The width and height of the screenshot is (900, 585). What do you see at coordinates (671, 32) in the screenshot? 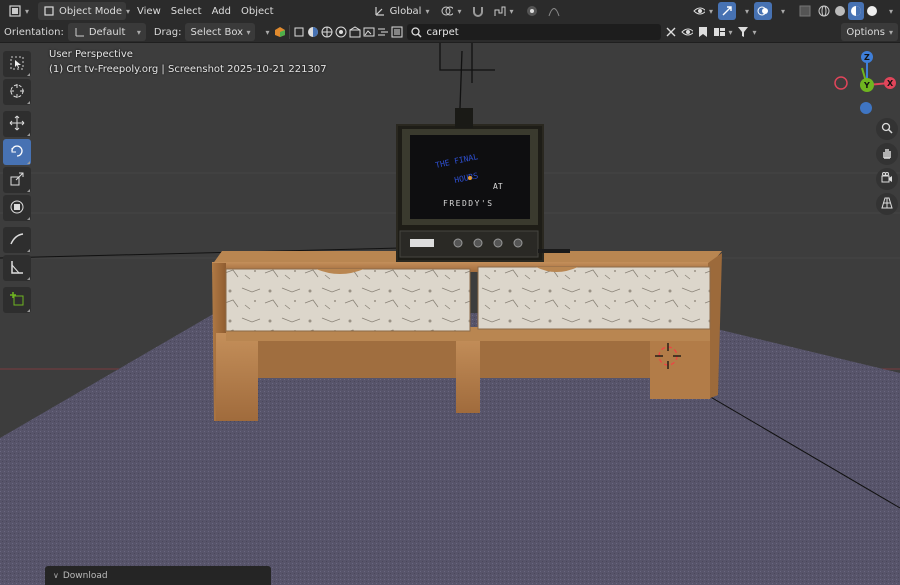
I see `clear-search-icon` at bounding box center [671, 32].